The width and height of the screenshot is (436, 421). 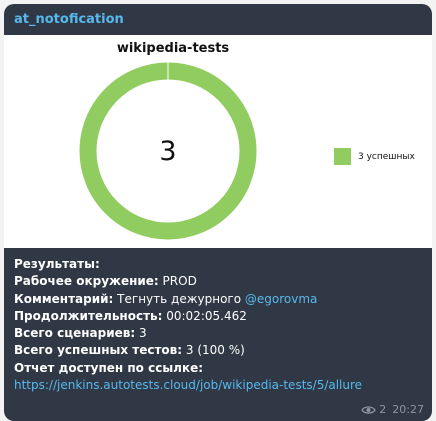 What do you see at coordinates (369, 409) in the screenshot?
I see `eye-icon` at bounding box center [369, 409].